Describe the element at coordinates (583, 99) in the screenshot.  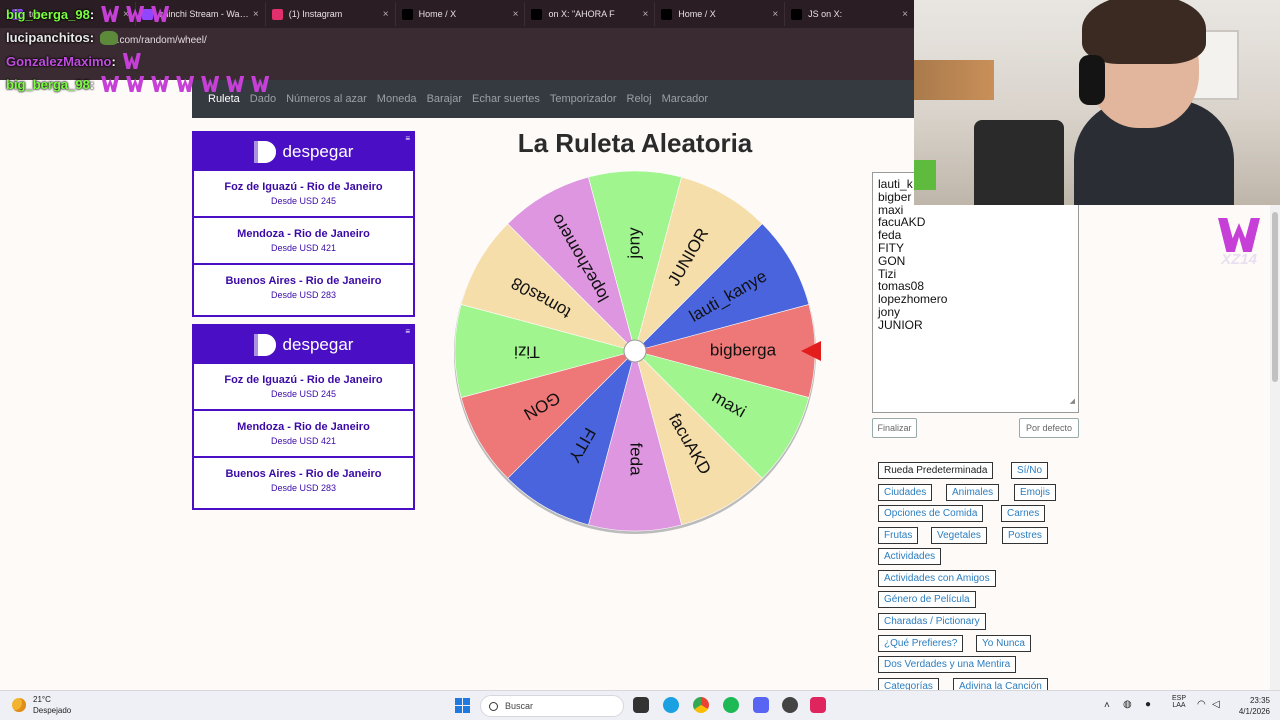
I see `nav-link: Temporizador` at that location.